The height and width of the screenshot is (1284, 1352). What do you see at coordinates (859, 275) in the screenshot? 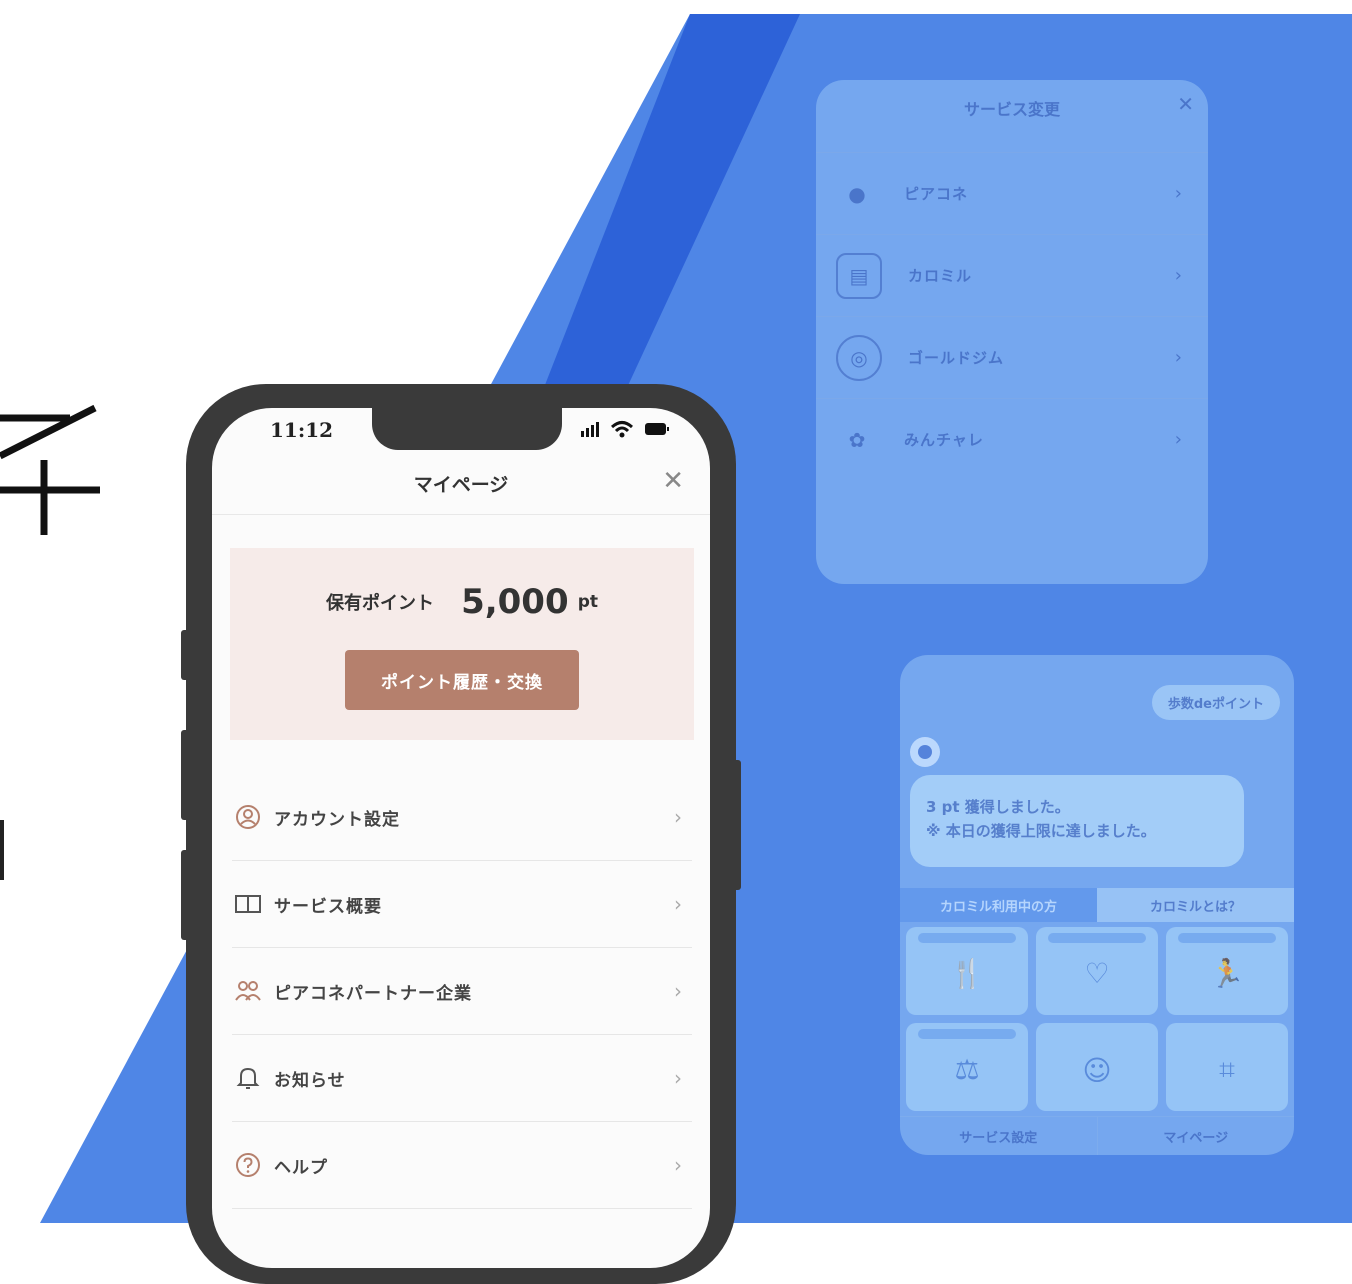
I see `calomiru-app-icon: ▤` at bounding box center [859, 275].